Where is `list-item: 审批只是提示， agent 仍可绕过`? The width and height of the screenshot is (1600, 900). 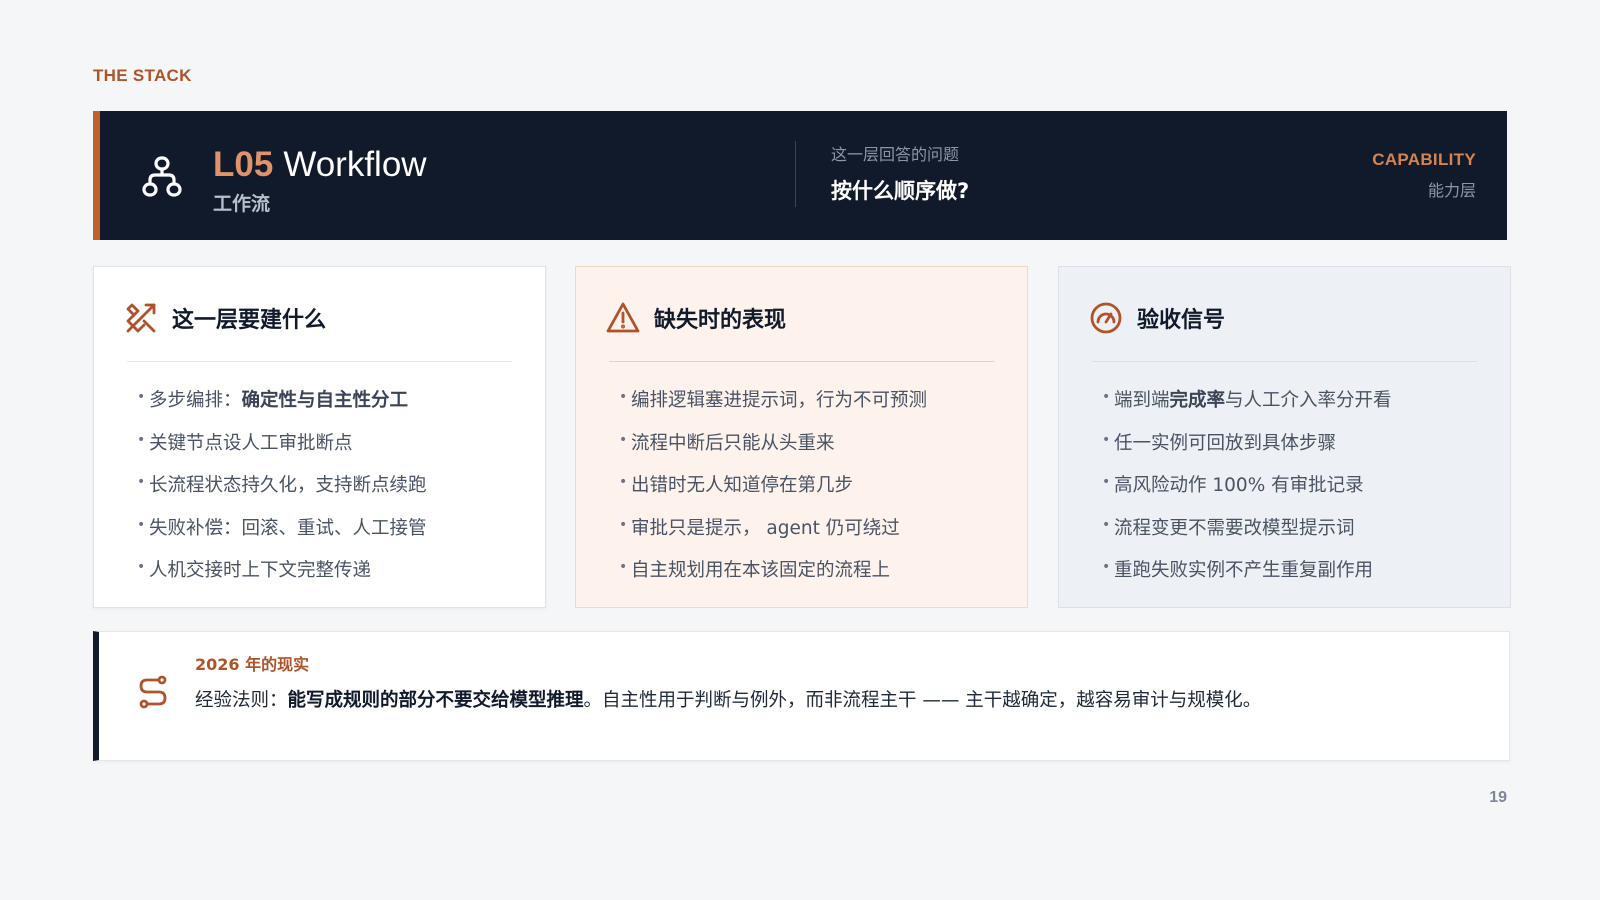 list-item: 审批只是提示， agent 仍可绕过 is located at coordinates (808, 527).